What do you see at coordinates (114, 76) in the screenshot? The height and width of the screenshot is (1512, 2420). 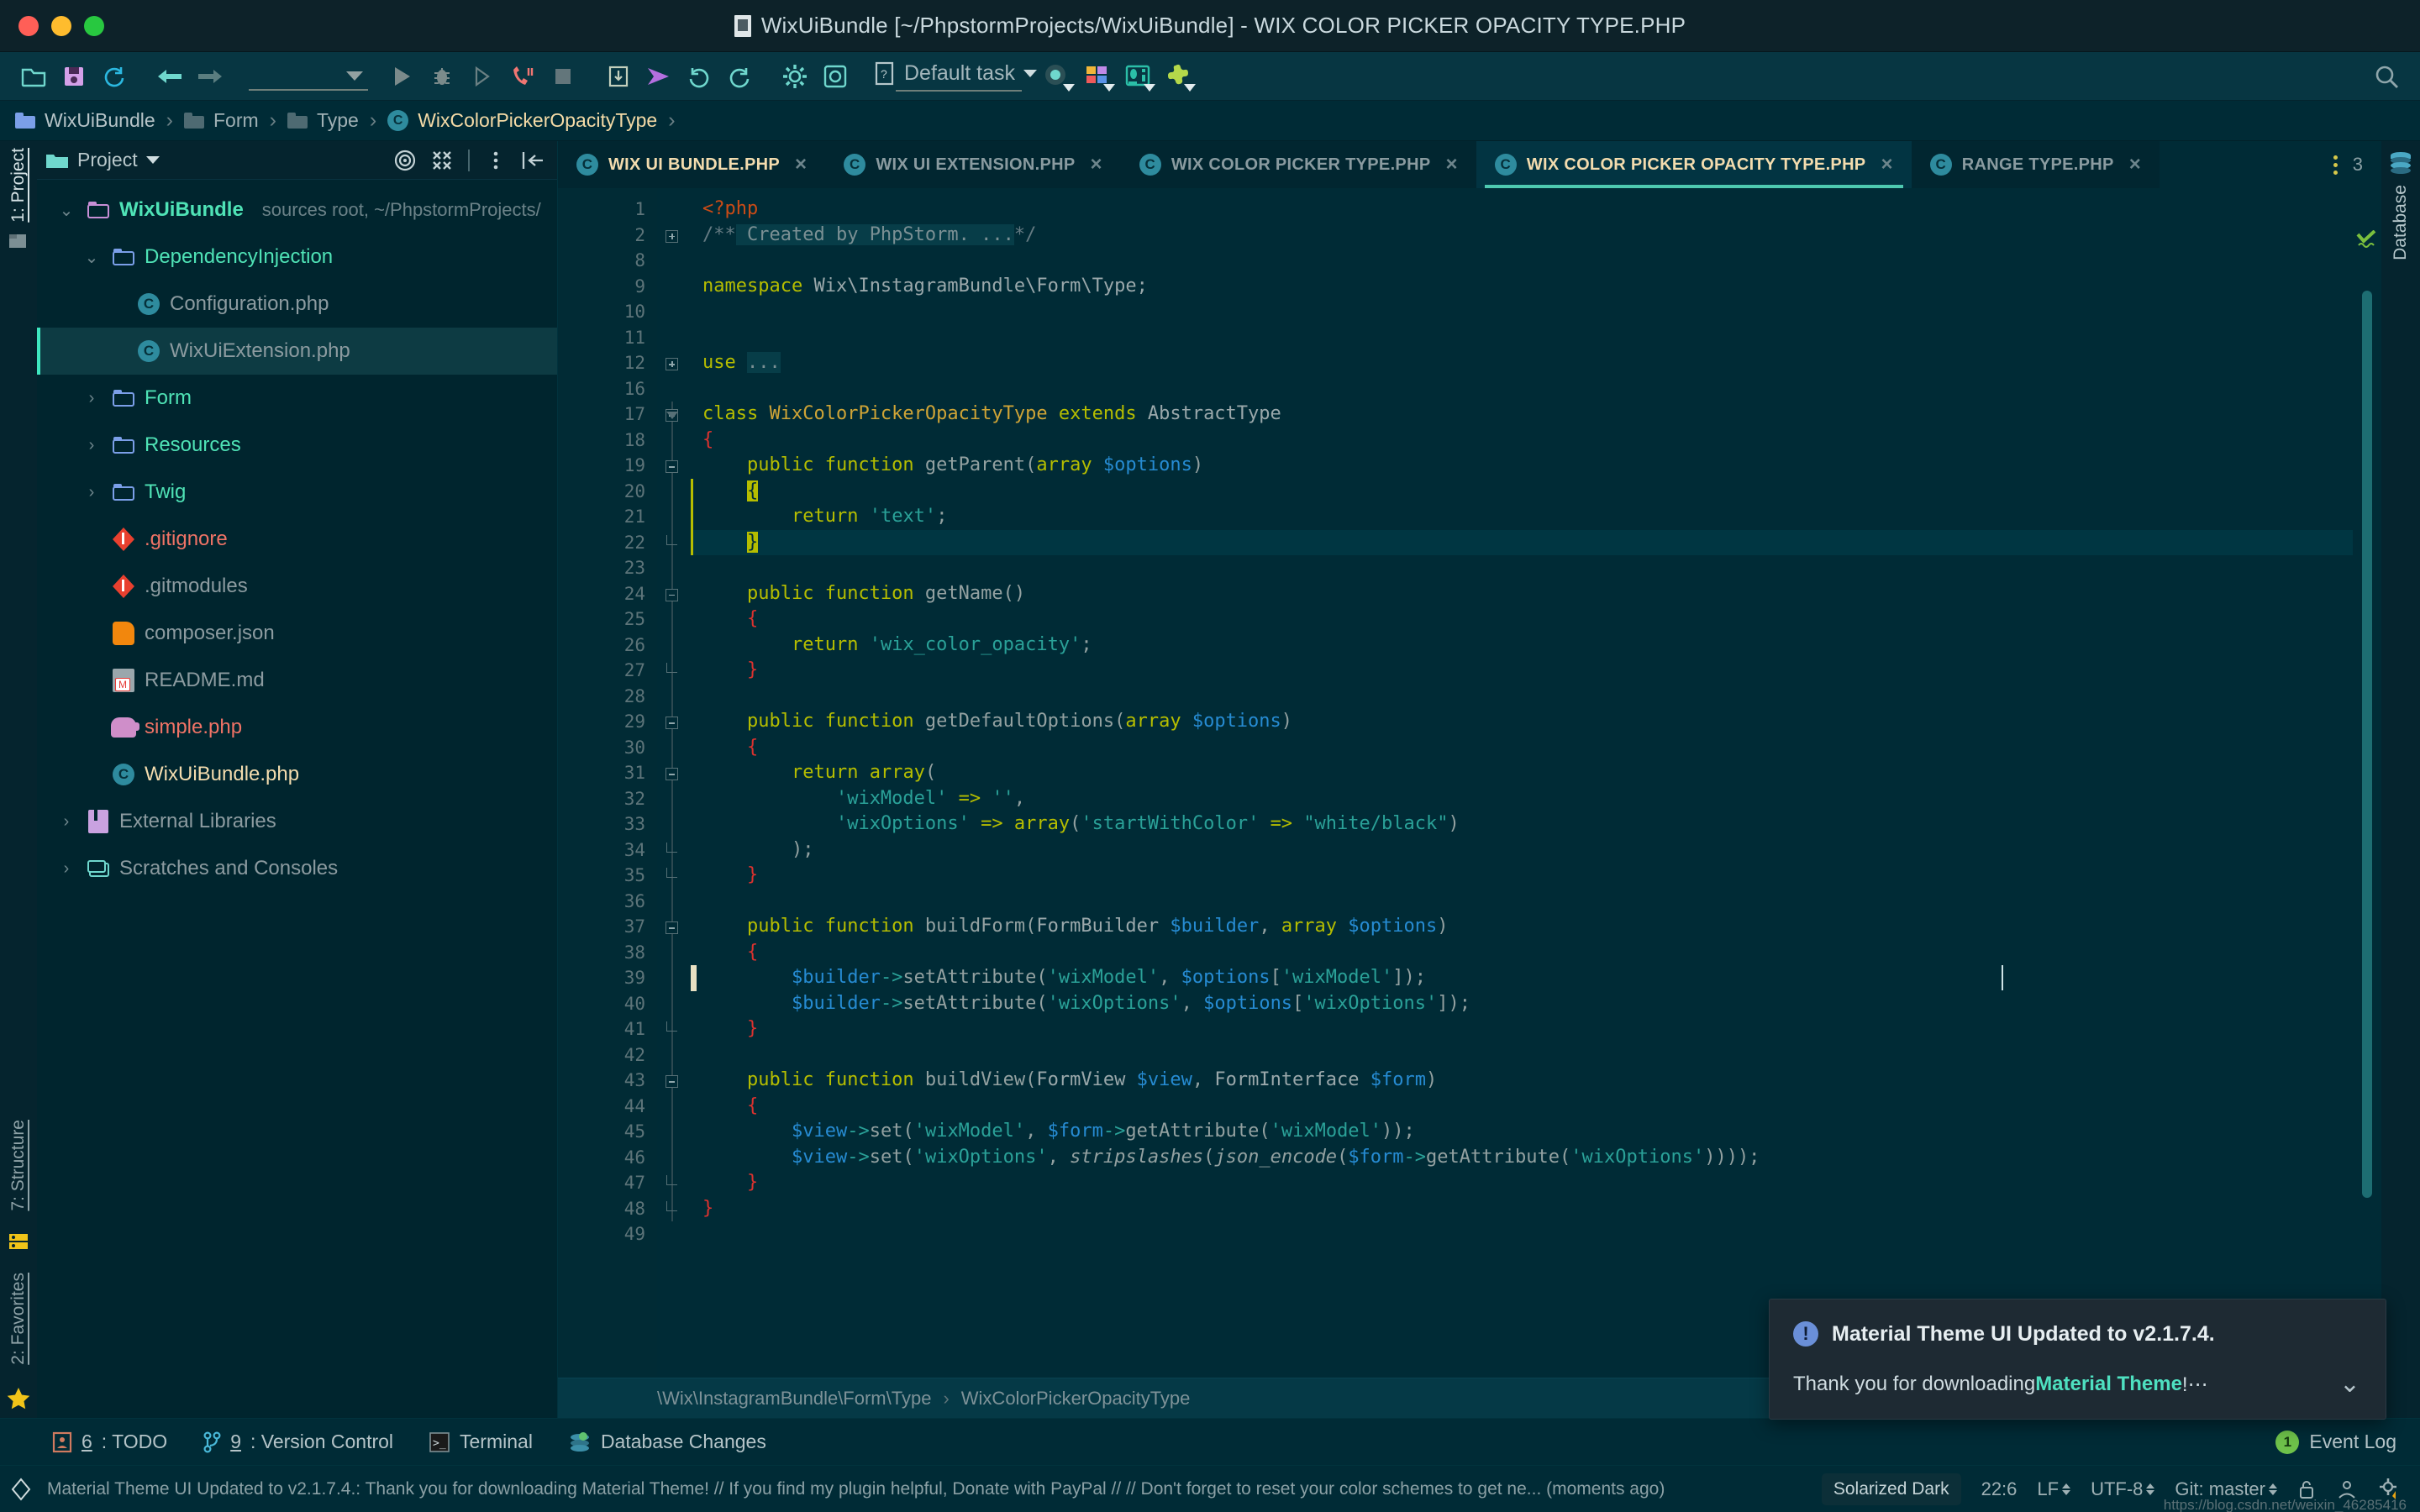 I see `sync-refresh-icon` at bounding box center [114, 76].